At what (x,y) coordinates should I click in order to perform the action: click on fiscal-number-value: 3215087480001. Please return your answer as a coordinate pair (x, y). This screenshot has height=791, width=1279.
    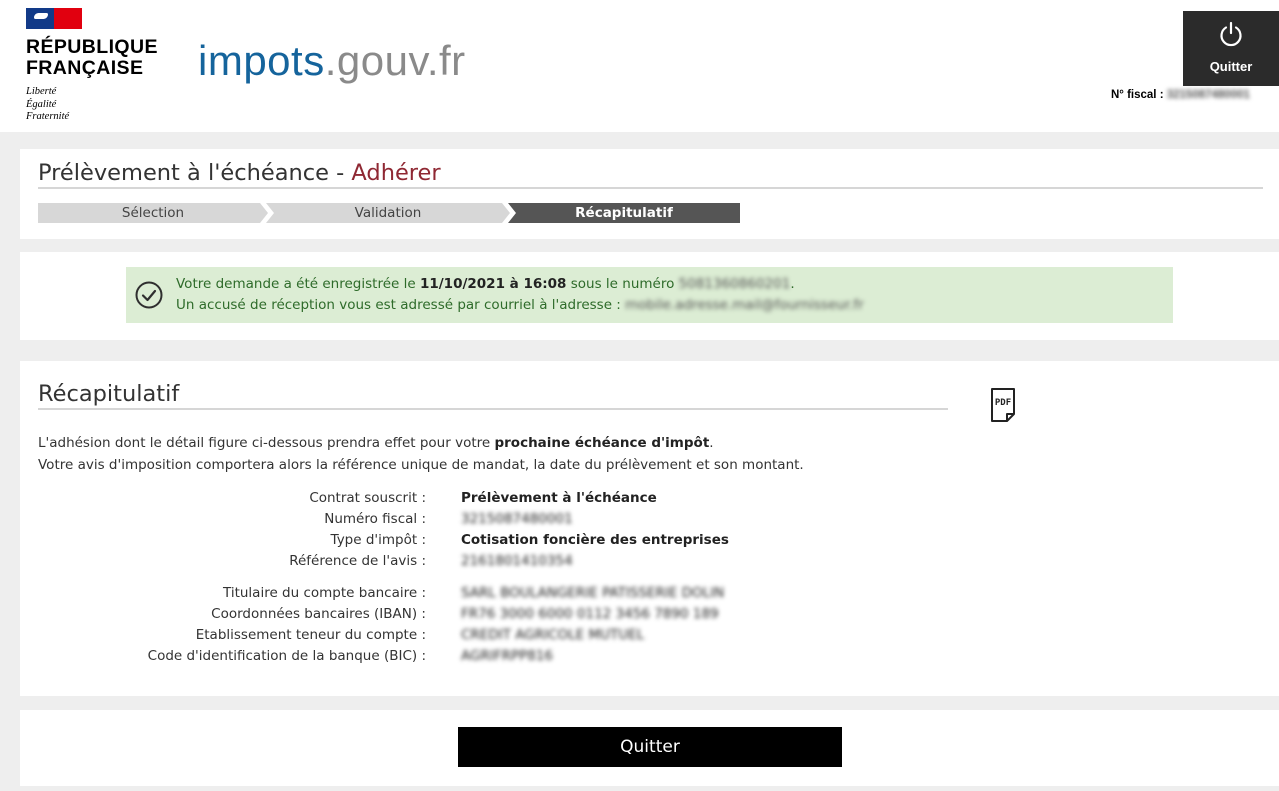
    Looking at the image, I should click on (1208, 95).